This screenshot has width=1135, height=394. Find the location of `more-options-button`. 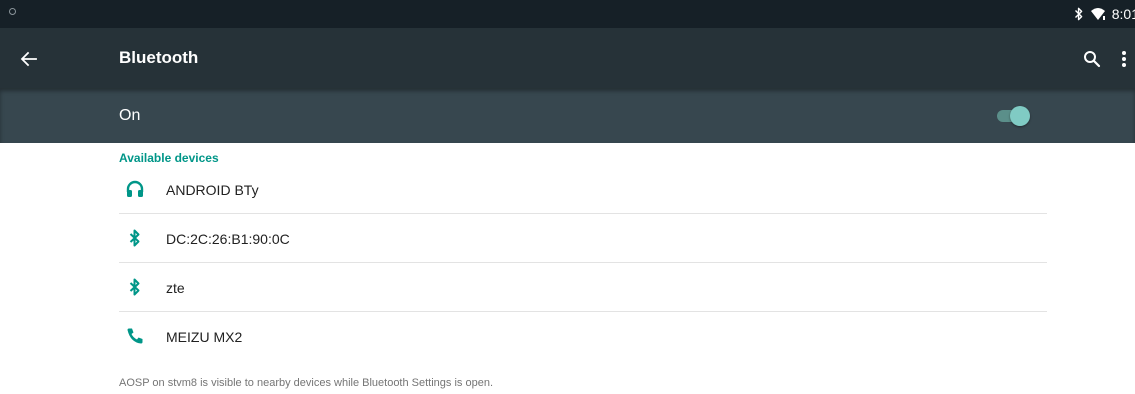

more-options-button is located at coordinates (1124, 59).